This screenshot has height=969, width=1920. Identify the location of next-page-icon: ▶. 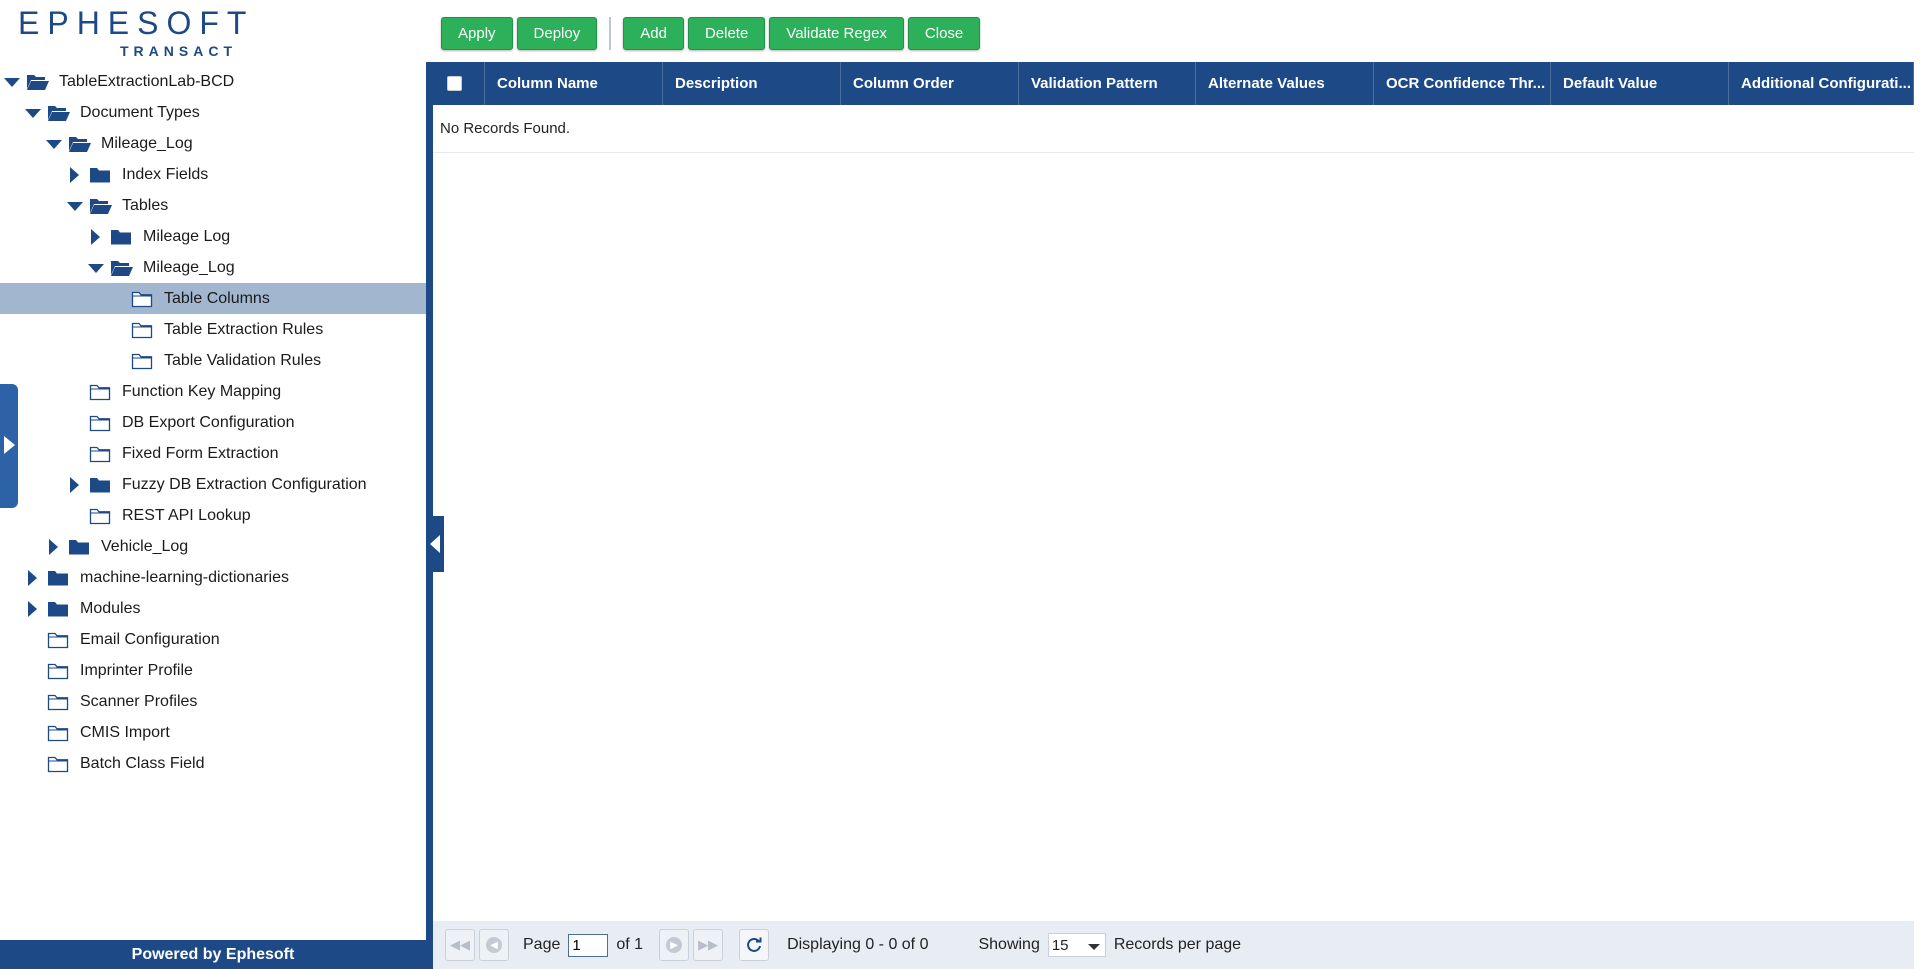
(674, 945).